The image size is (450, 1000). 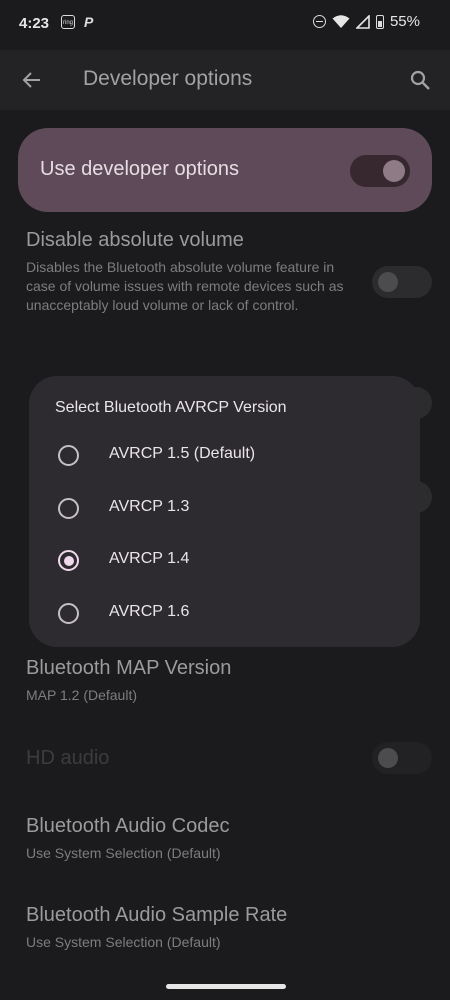 I want to click on pref-title: HD audio, so click(x=68, y=758).